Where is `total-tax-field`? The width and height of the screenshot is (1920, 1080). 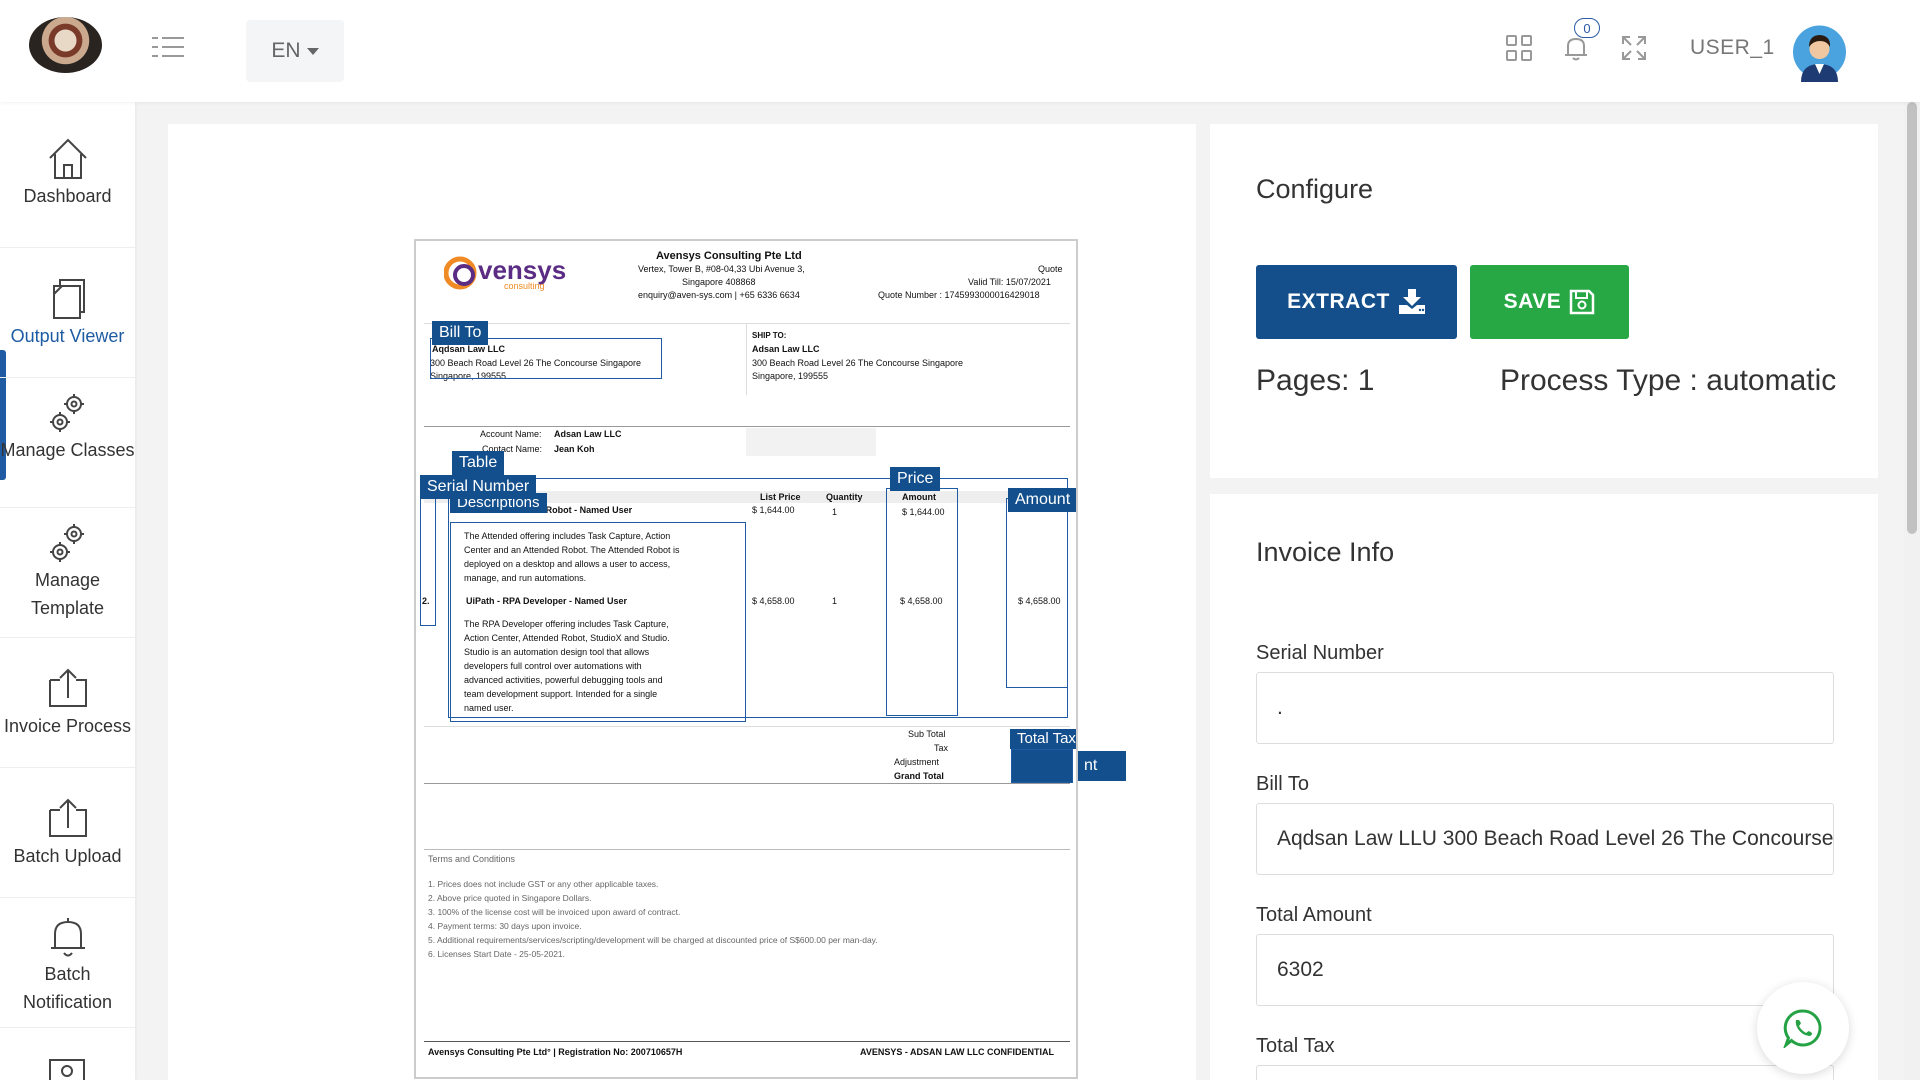
total-tax-field is located at coordinates (1545, 1072).